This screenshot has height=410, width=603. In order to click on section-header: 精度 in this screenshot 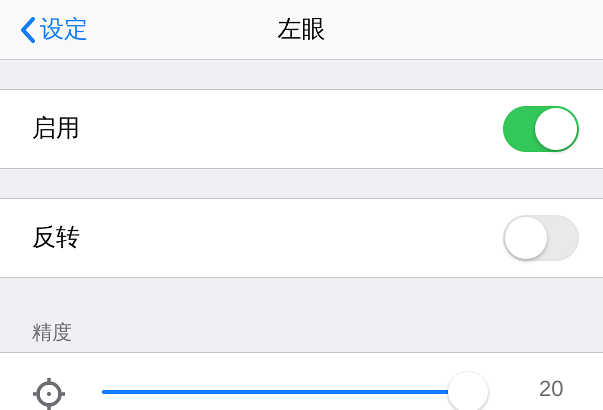, I will do `click(52, 333)`.